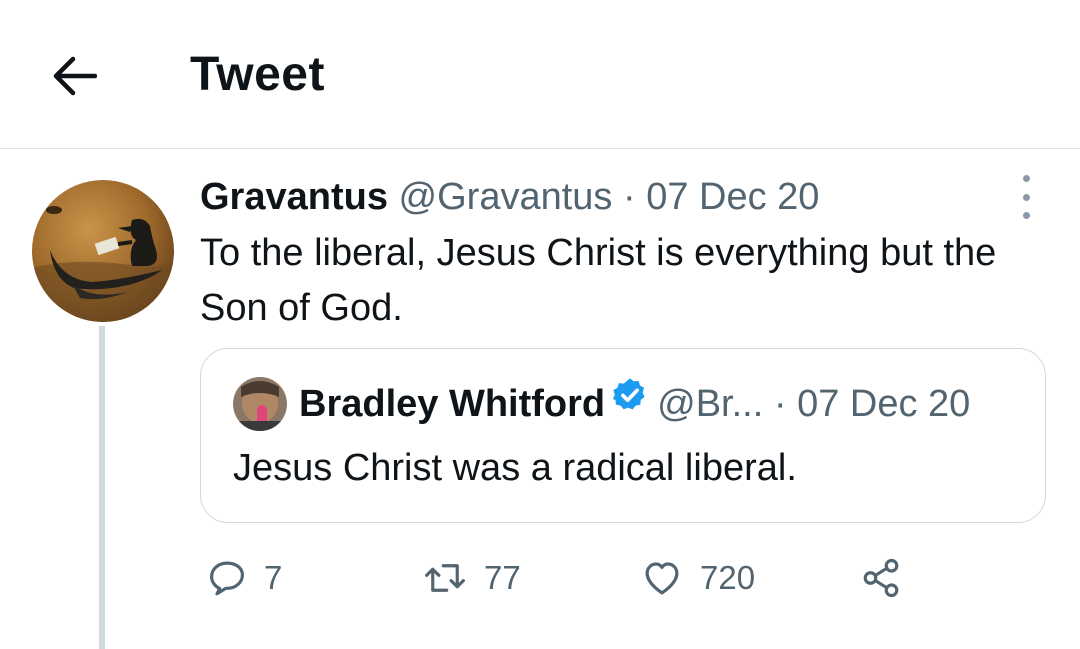 Image resolution: width=1080 pixels, height=649 pixels. I want to click on reply-button: 7, so click(244, 578).